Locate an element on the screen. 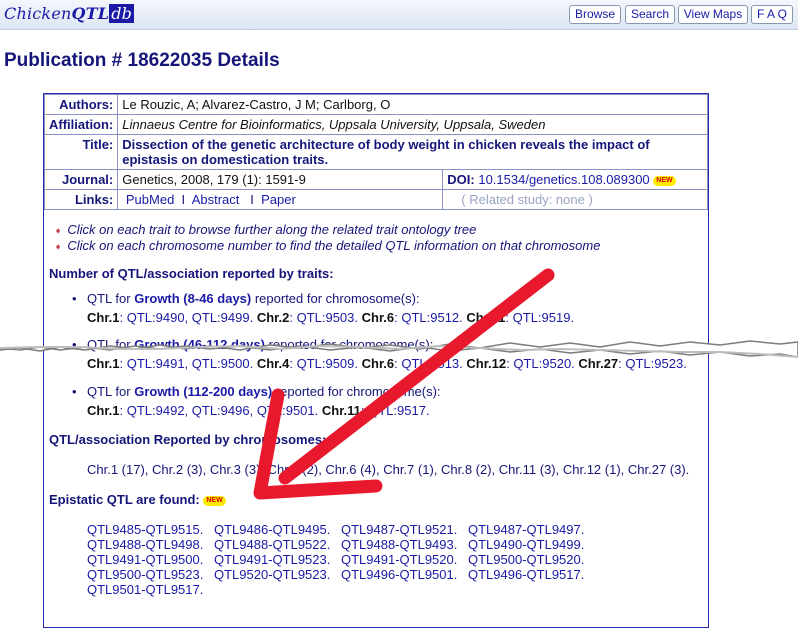 This screenshot has width=798, height=634. epistatic-pair: QTL9501-QTL9517. is located at coordinates (145, 589).